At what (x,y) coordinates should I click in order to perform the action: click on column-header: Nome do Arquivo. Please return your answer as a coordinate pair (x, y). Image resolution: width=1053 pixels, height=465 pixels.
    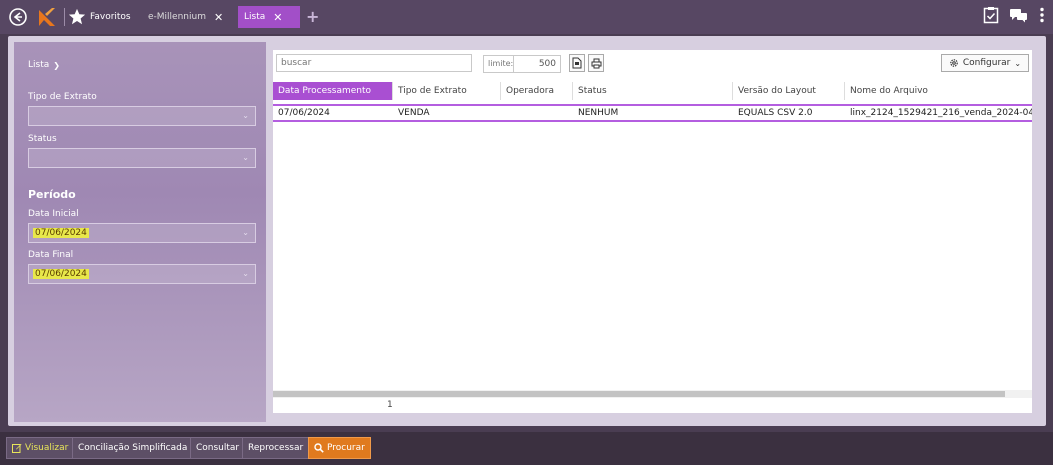
    Looking at the image, I should click on (938, 91).